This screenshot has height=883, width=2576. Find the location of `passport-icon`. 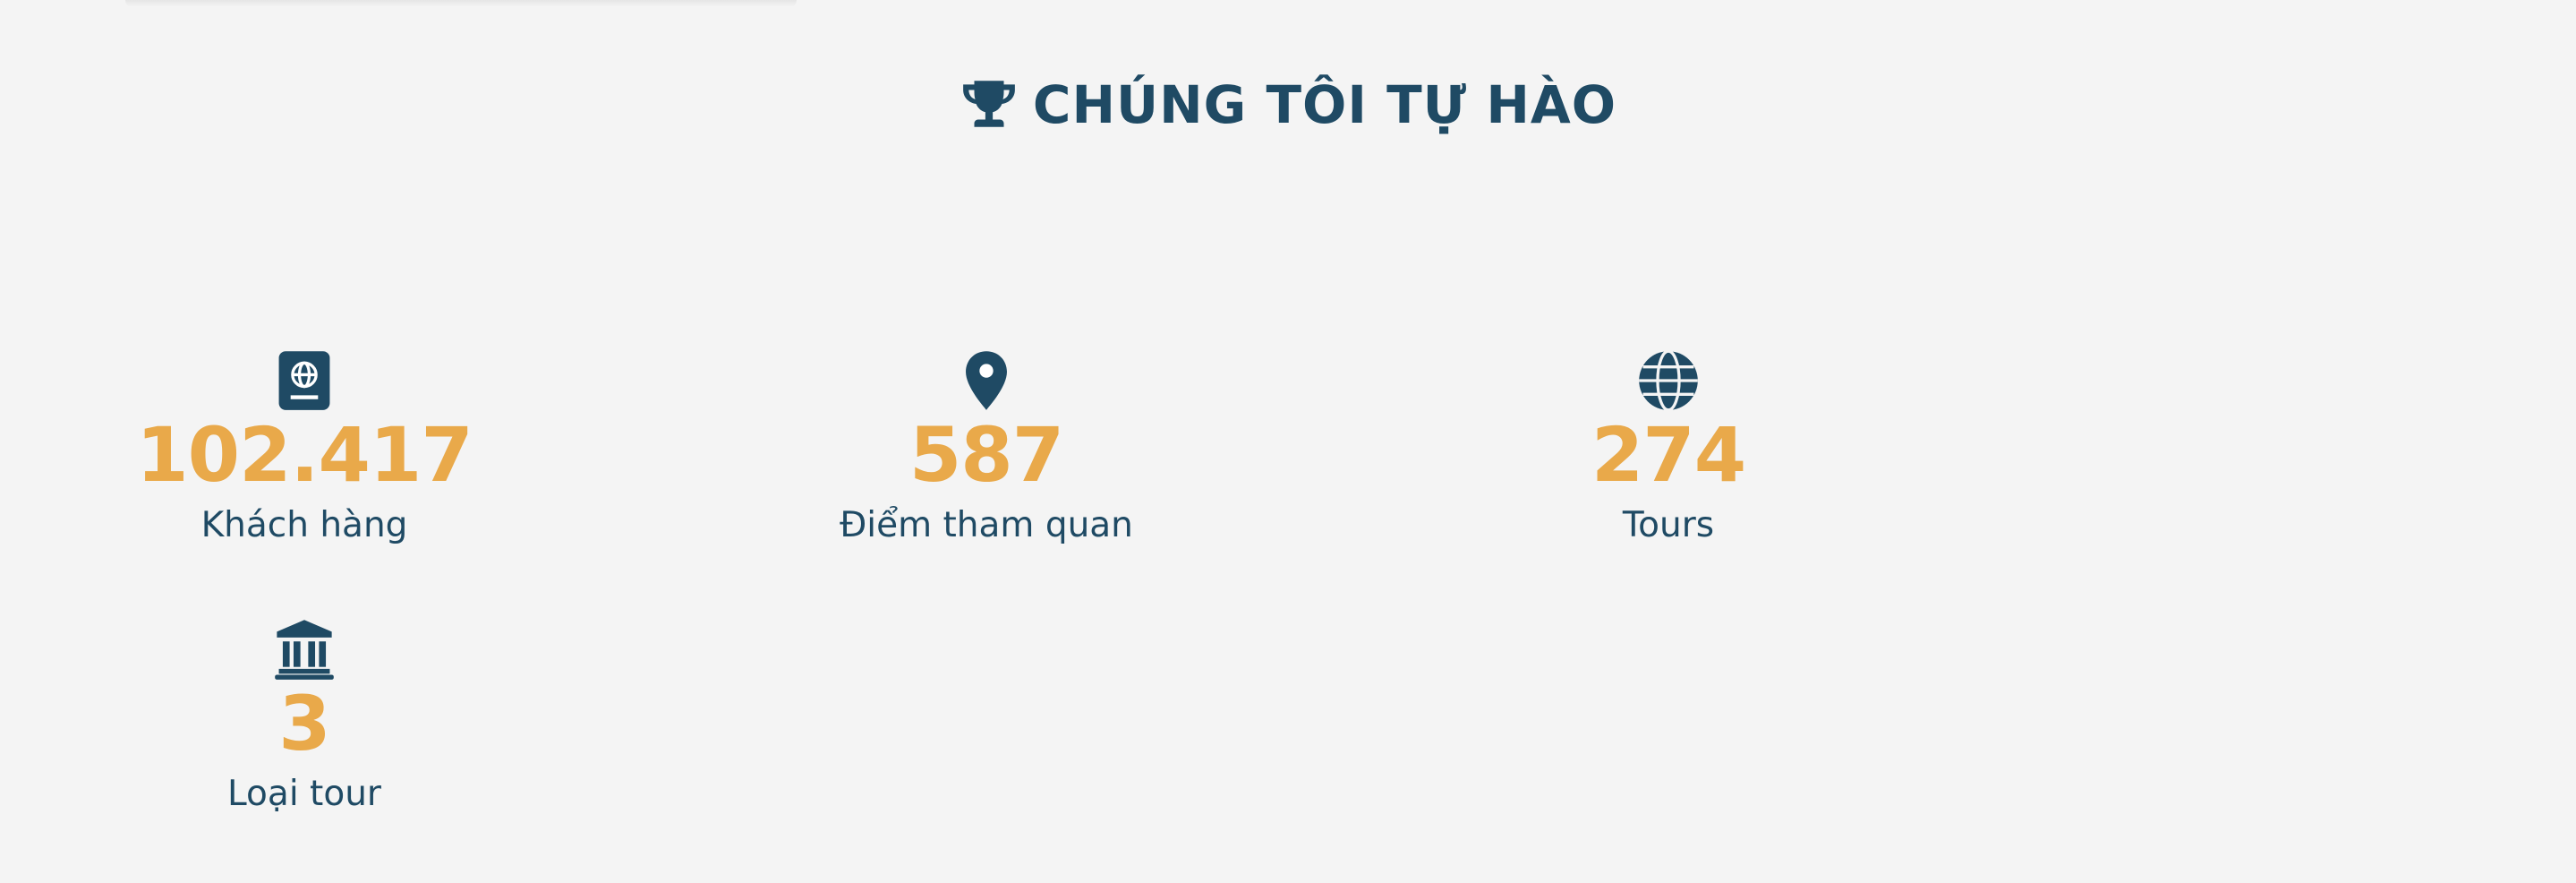

passport-icon is located at coordinates (304, 380).